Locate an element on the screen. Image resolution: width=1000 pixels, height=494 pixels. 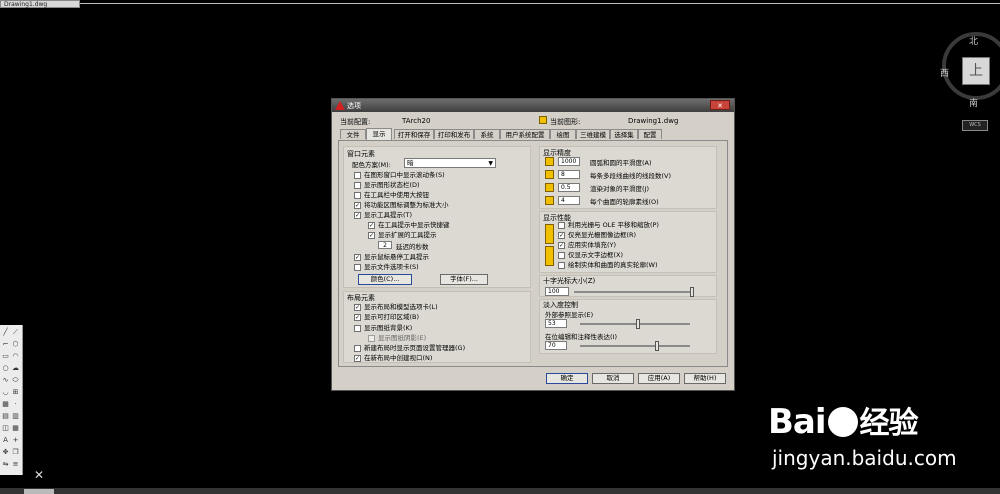
tab-plot-publish: 打印和发布 is located at coordinates (454, 134).